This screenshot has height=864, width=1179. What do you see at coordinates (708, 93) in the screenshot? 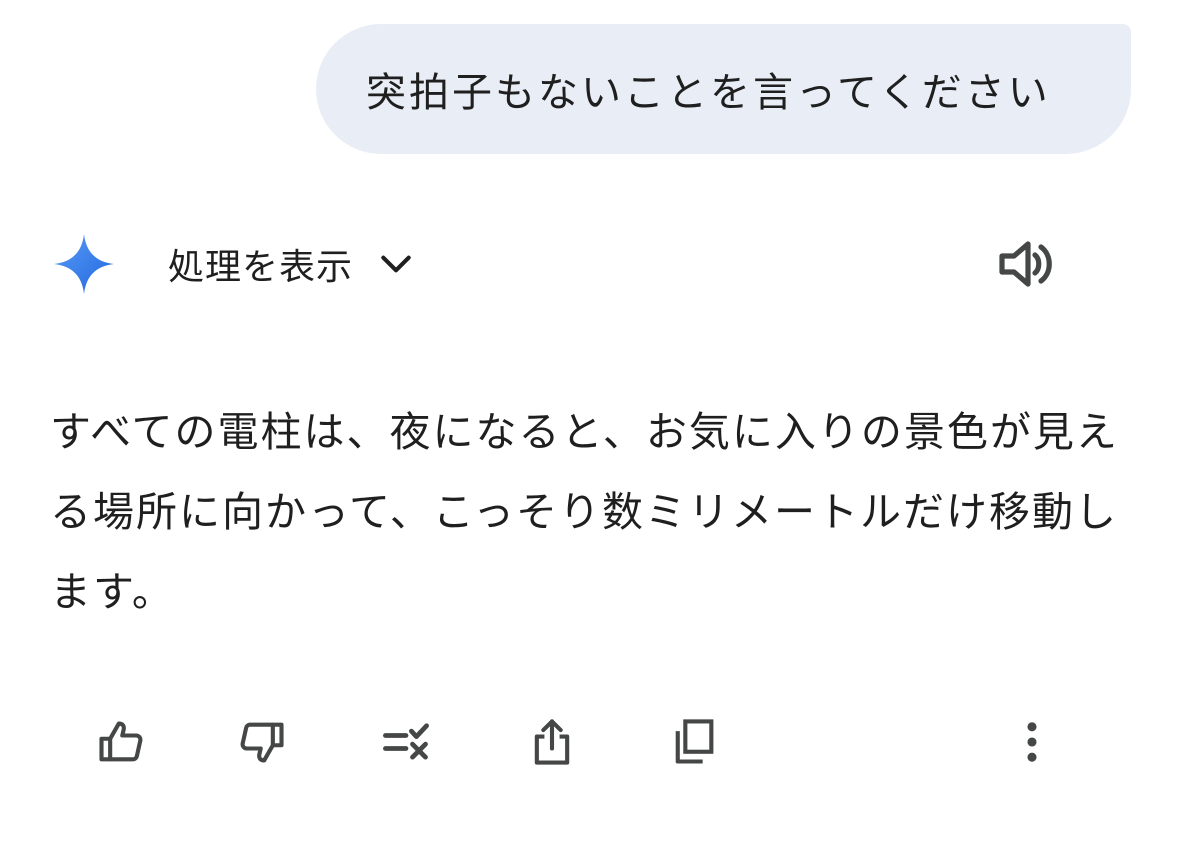
I see `user-message-text: 突拍子もないことを言ってください` at bounding box center [708, 93].